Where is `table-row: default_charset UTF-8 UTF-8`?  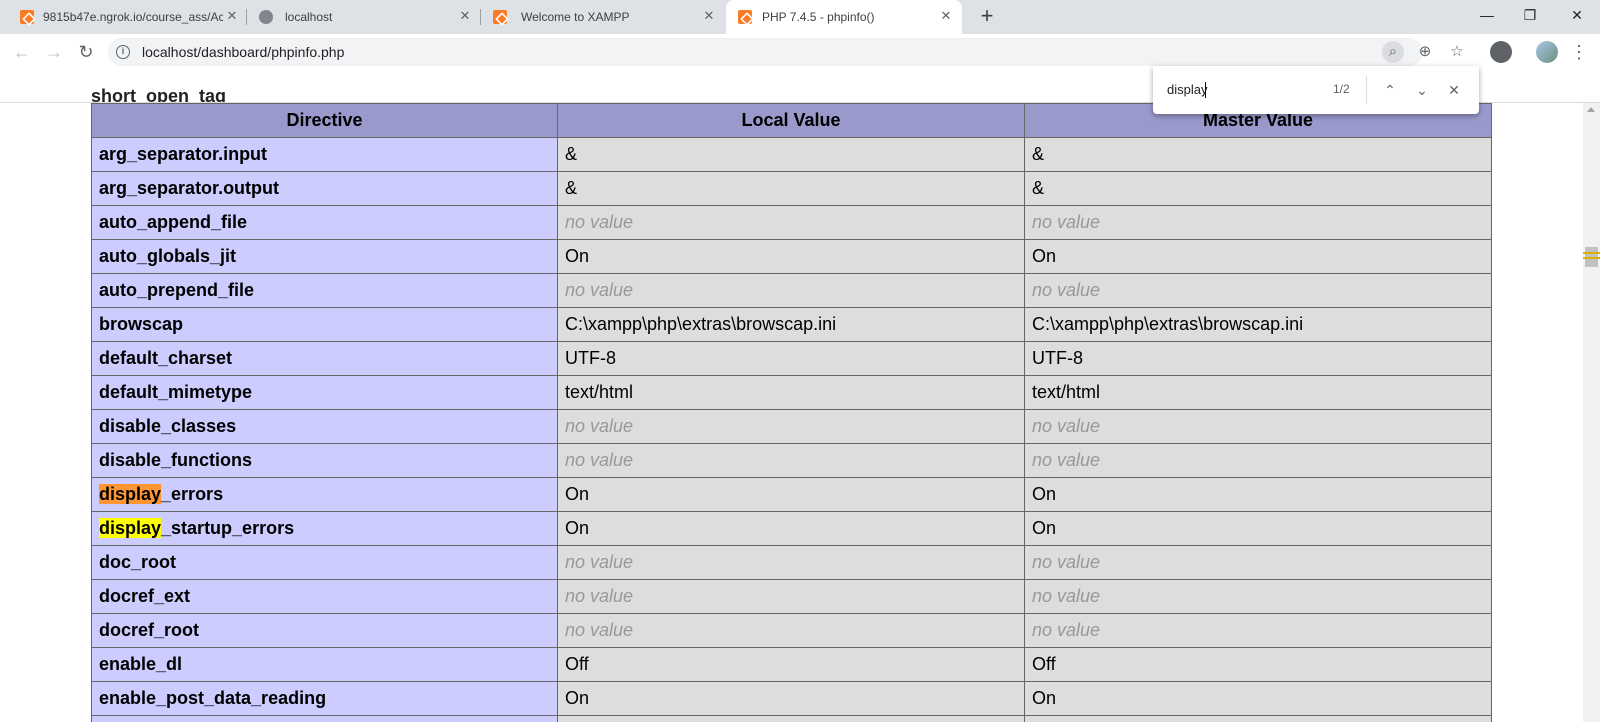 table-row: default_charset UTF-8 UTF-8 is located at coordinates (791, 358).